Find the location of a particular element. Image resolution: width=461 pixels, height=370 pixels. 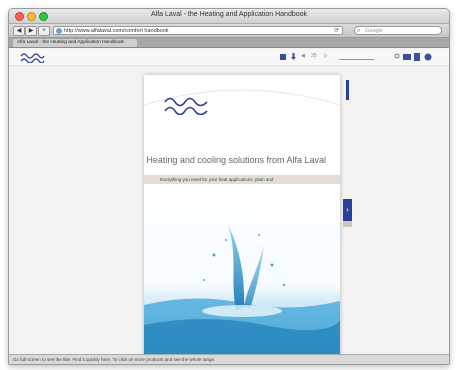

thumbnails-icon is located at coordinates (407, 57).